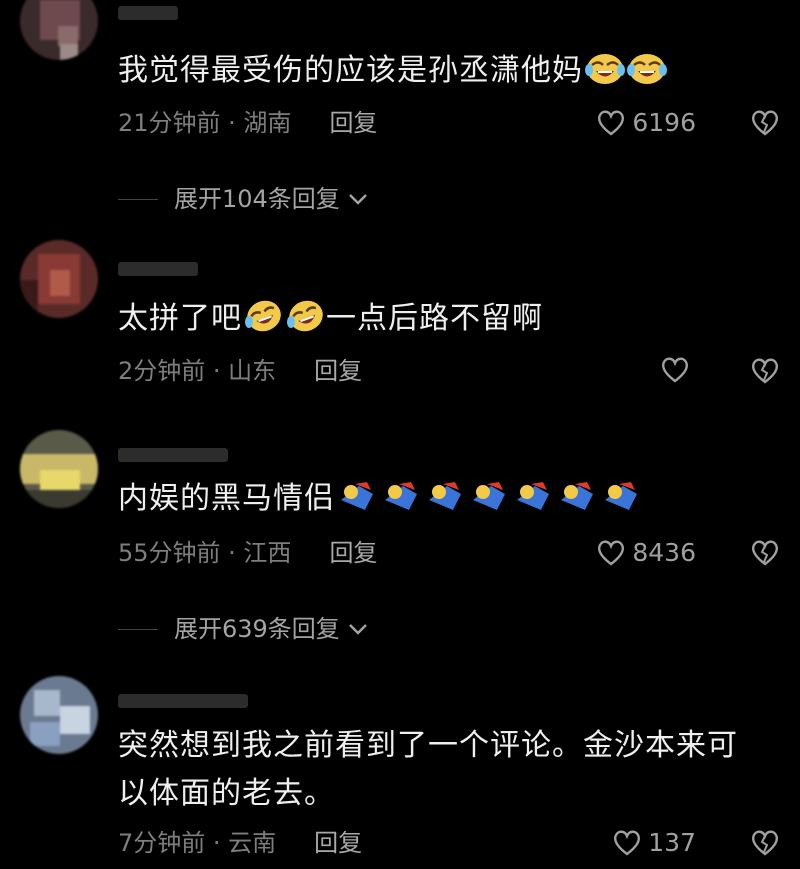 The height and width of the screenshot is (869, 800). What do you see at coordinates (197, 843) in the screenshot?
I see `time-location: 7分钟前 · 云南` at bounding box center [197, 843].